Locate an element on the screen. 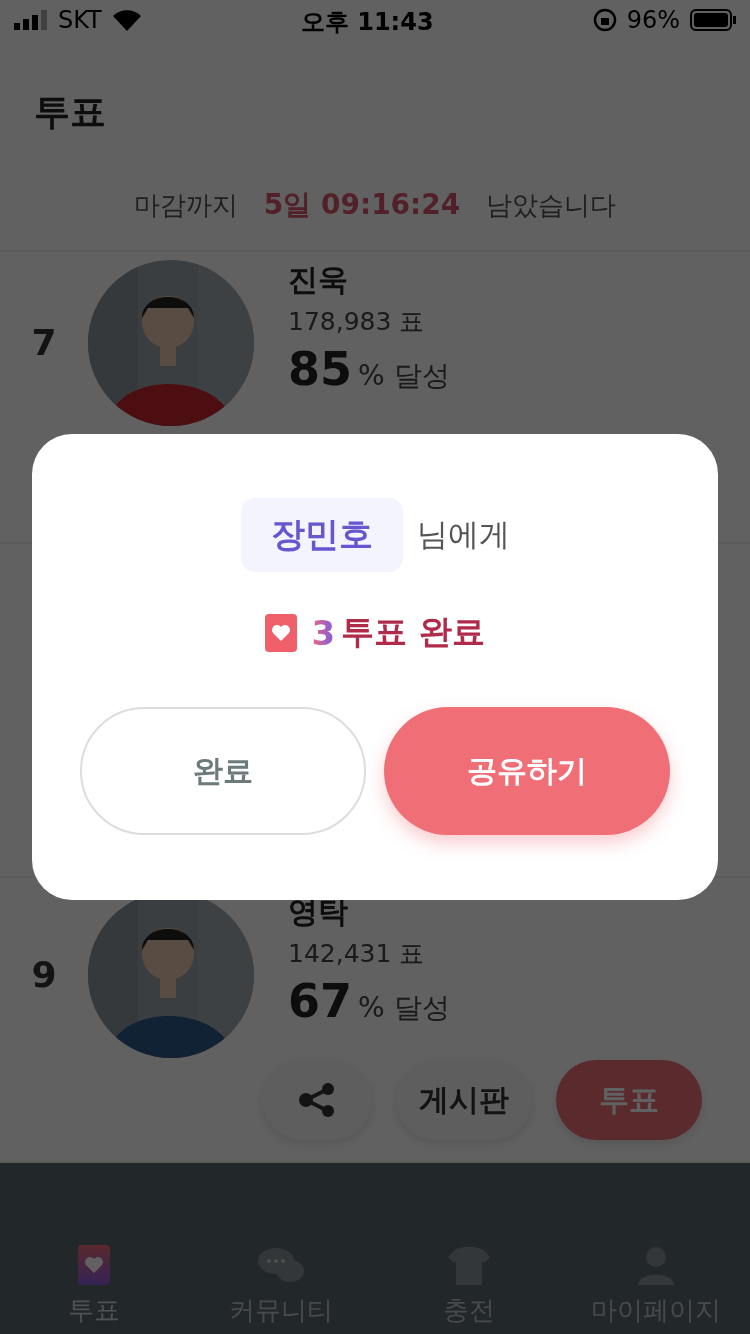  percent-value: 85 is located at coordinates (320, 369).